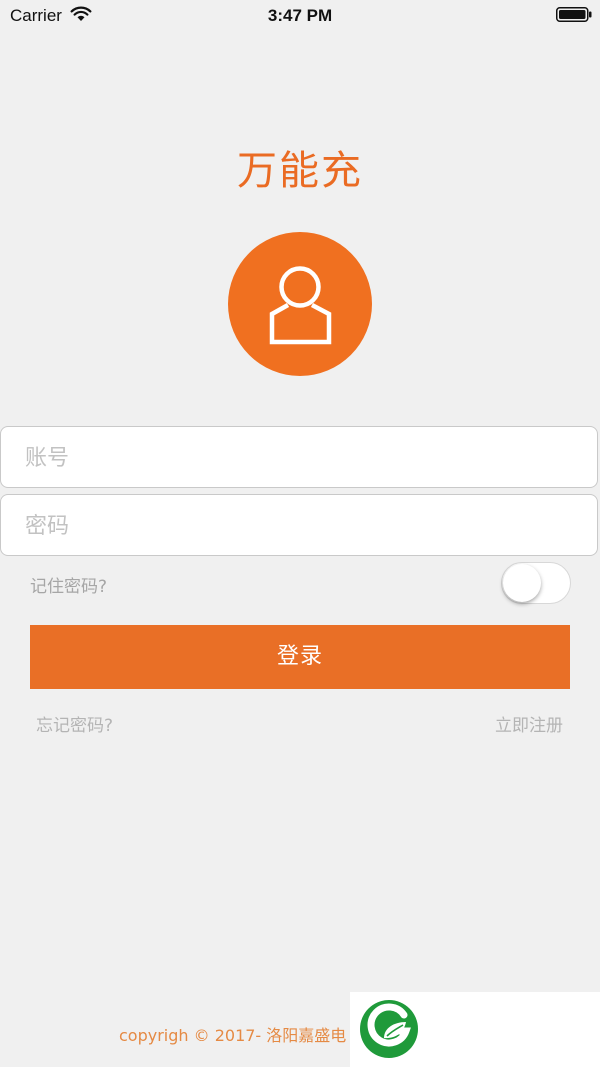  Describe the element at coordinates (305, 526) in the screenshot. I see `password-input` at that location.